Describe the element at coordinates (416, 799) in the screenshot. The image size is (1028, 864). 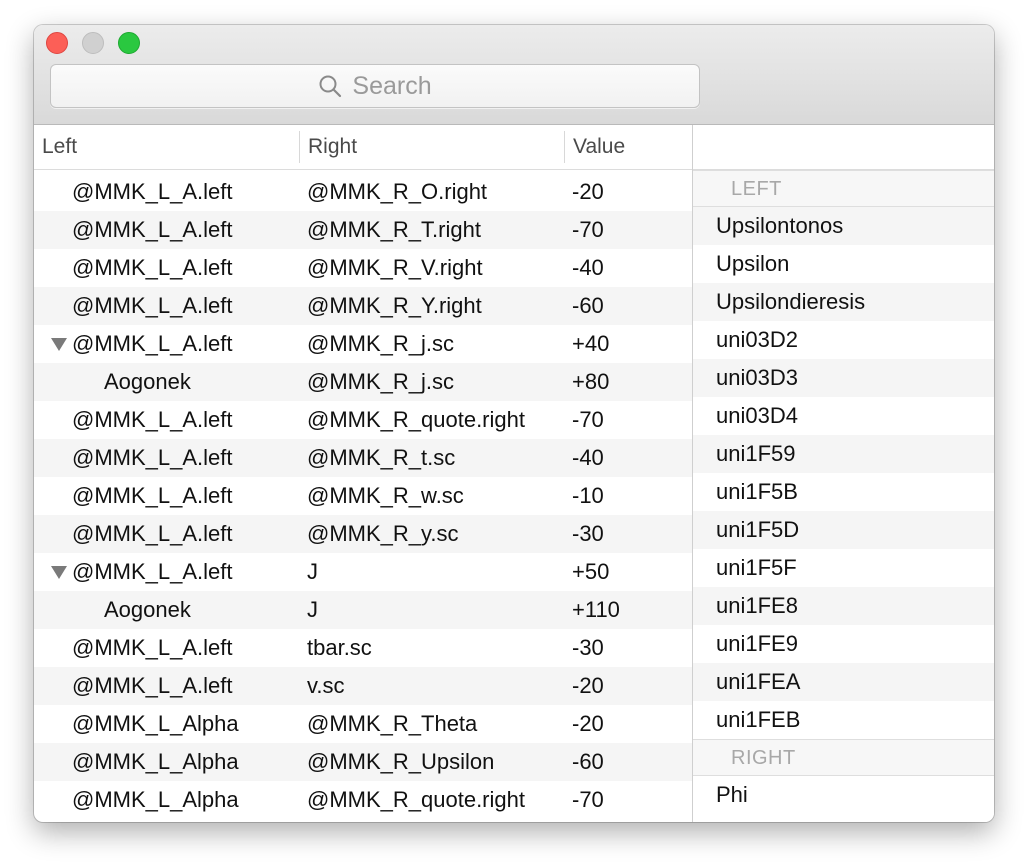
I see `cell-right: @MMK_R_quote.right` at that location.